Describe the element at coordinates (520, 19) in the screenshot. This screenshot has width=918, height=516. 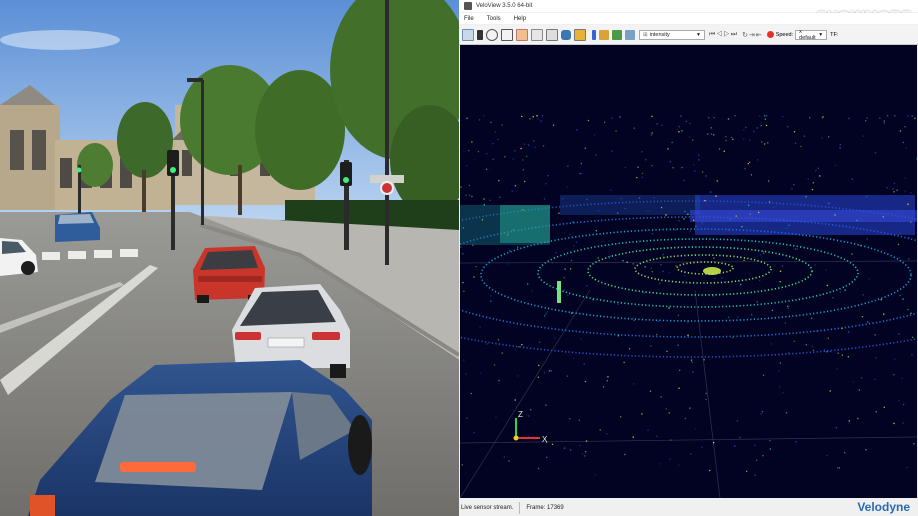
I see `menu-help: Help` at that location.